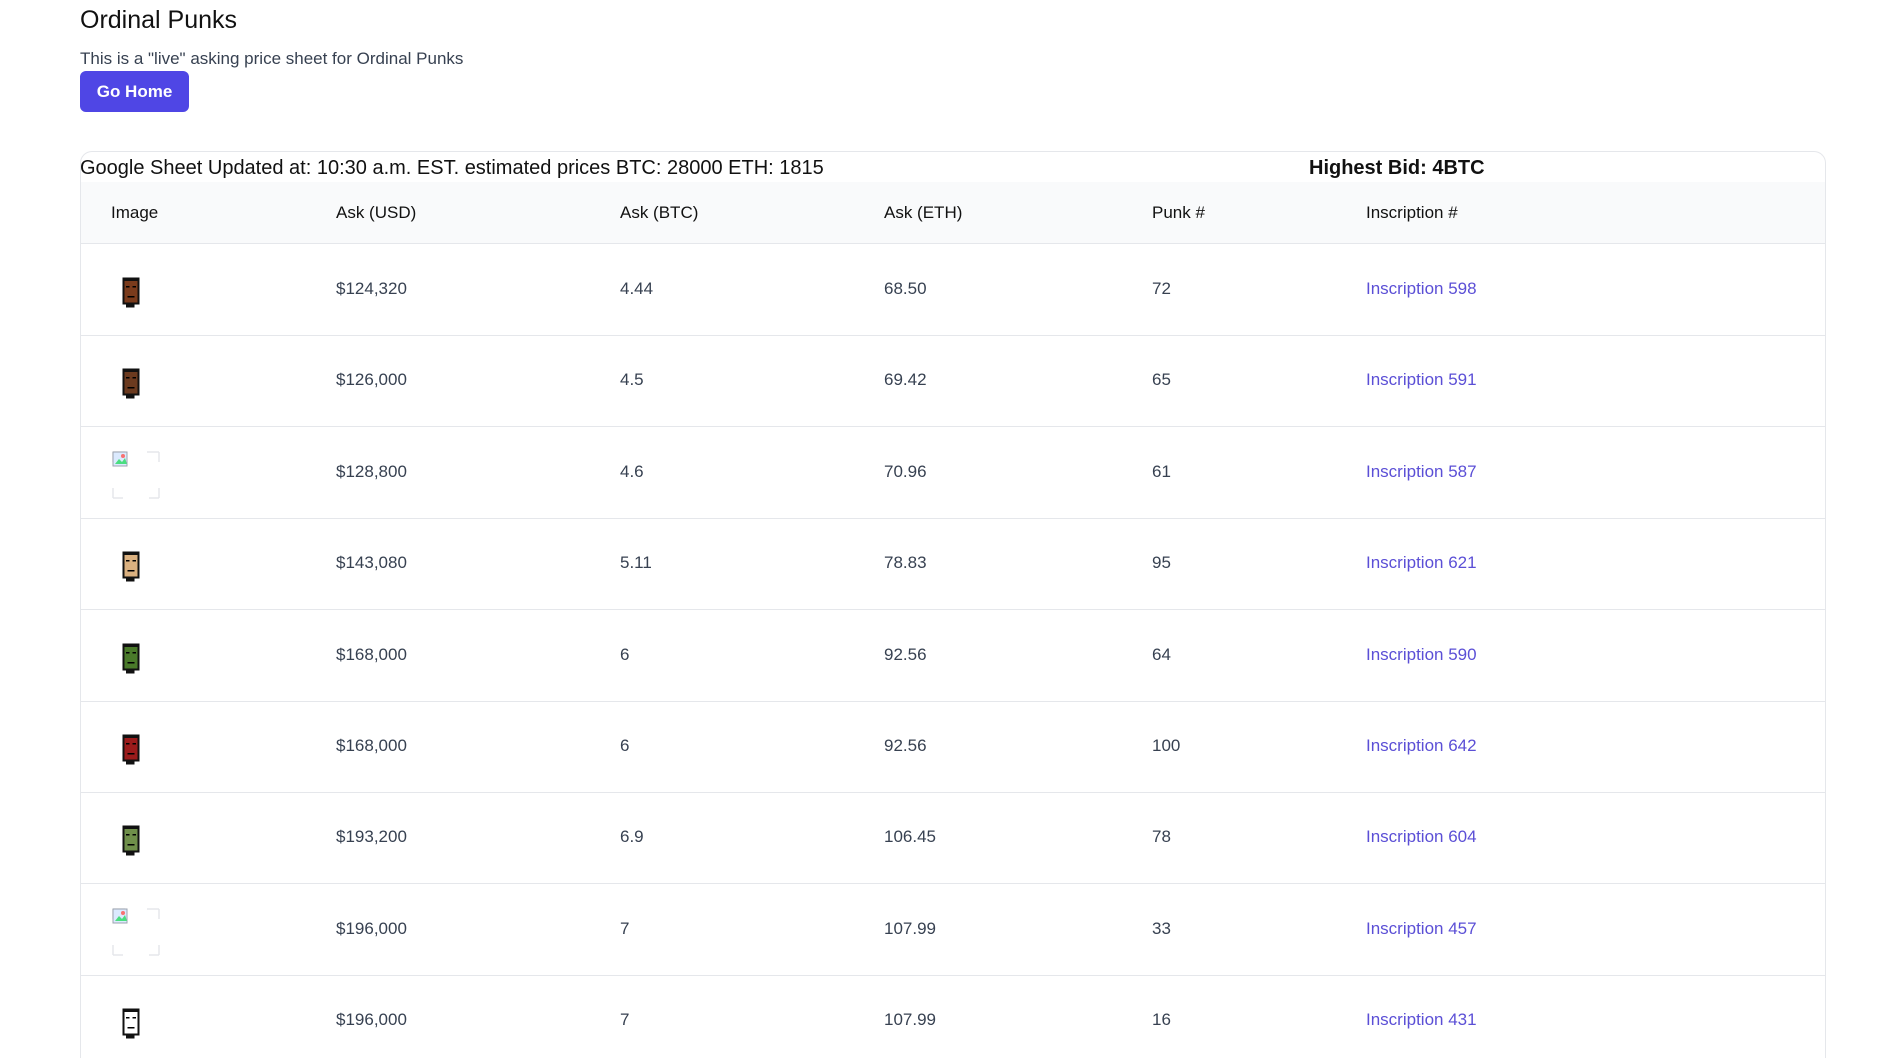  I want to click on column-header-inscription-number: Inscription #, so click(1412, 212).